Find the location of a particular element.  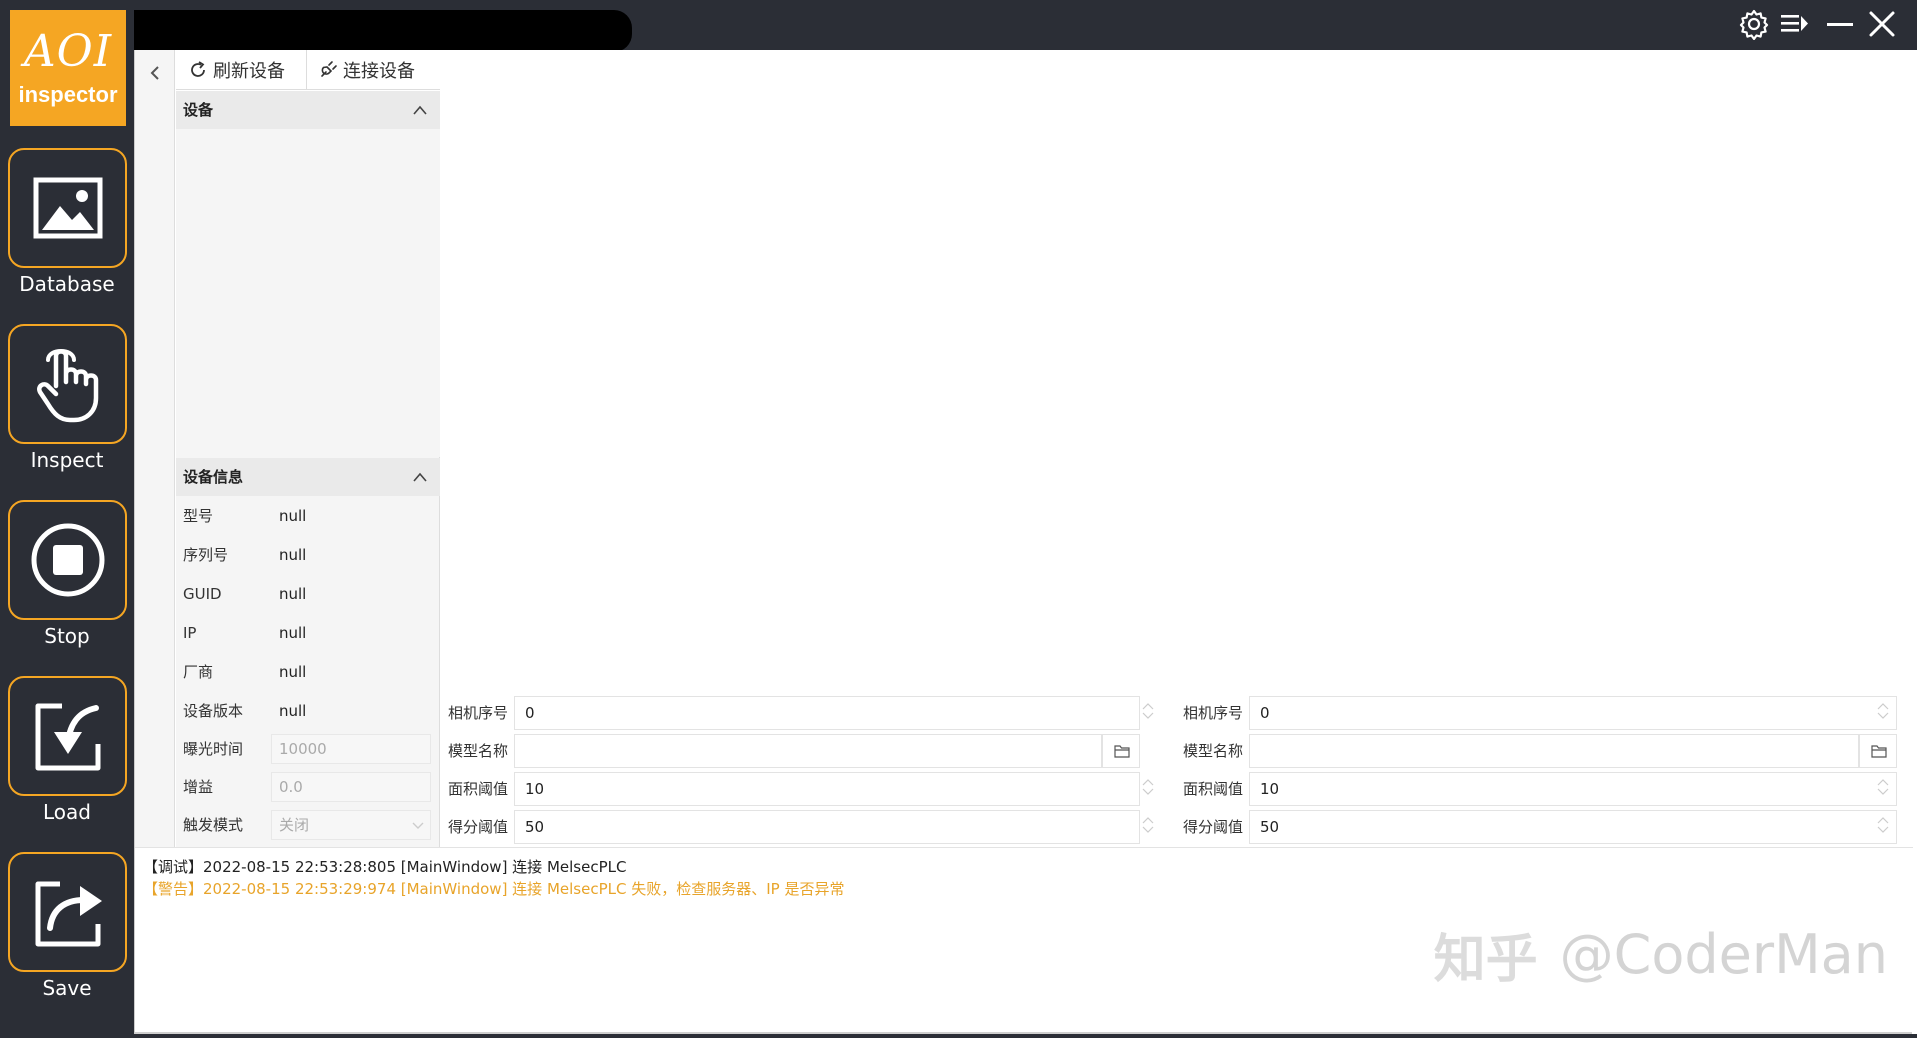

inspect-label: Inspect is located at coordinates (67, 460).